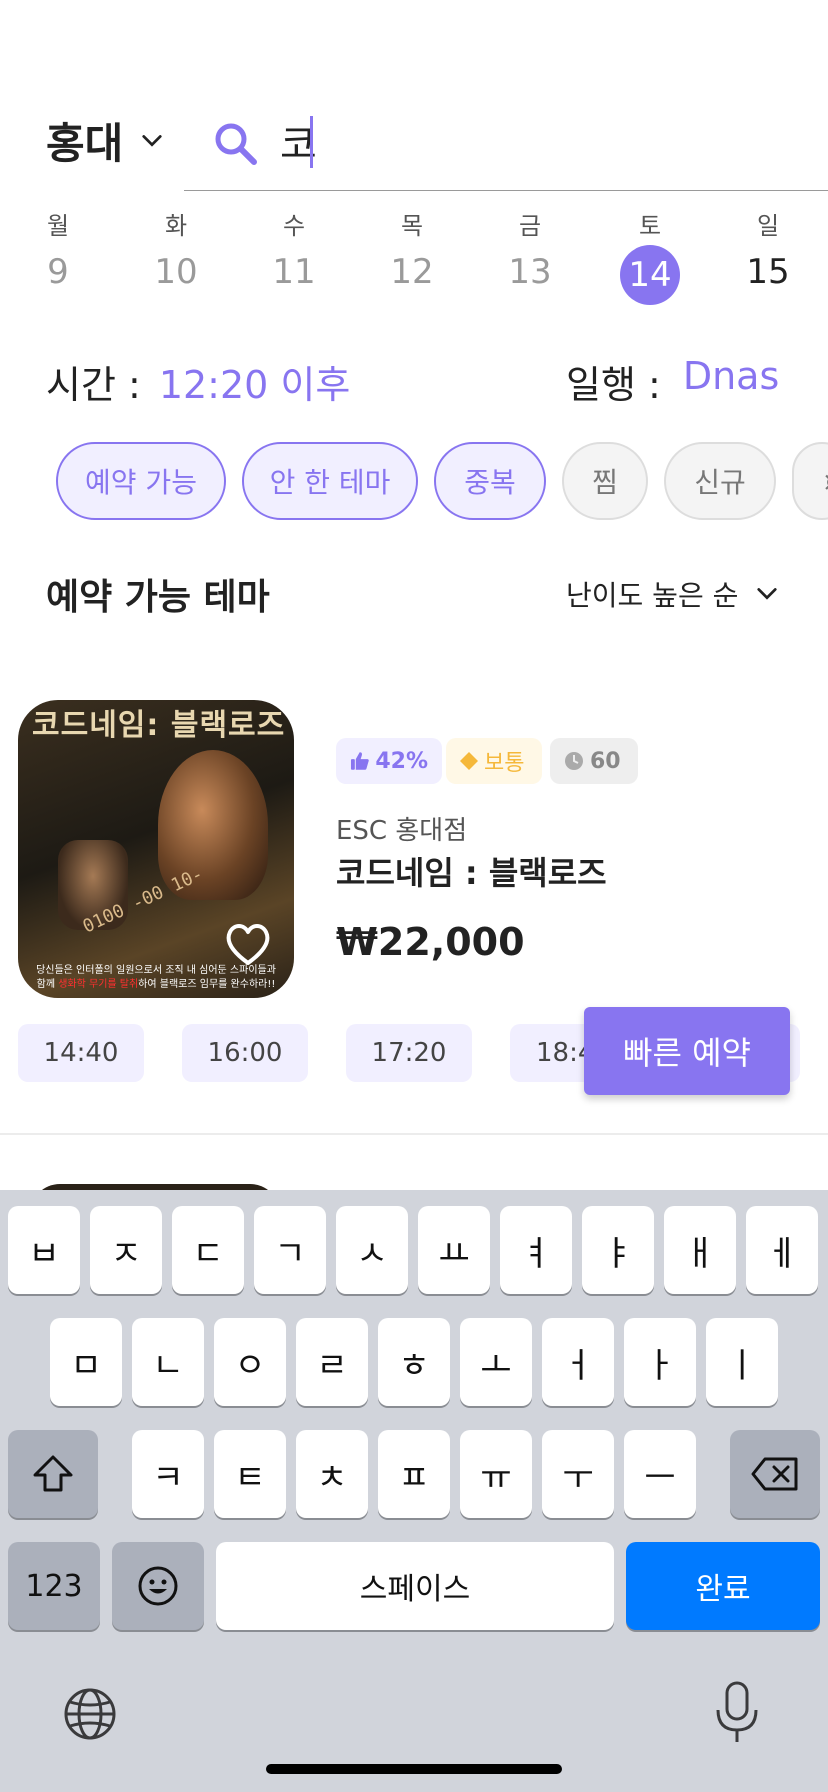  Describe the element at coordinates (530, 272) in the screenshot. I see `date-item: 13` at that location.